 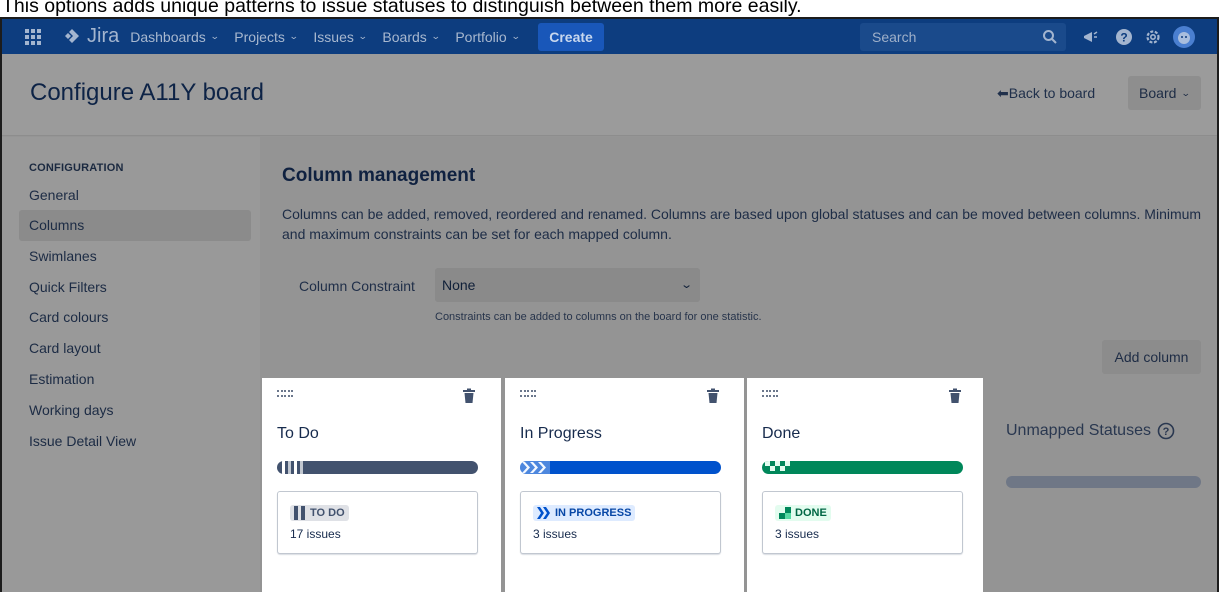 I want to click on section-title: Column management, so click(x=379, y=175).